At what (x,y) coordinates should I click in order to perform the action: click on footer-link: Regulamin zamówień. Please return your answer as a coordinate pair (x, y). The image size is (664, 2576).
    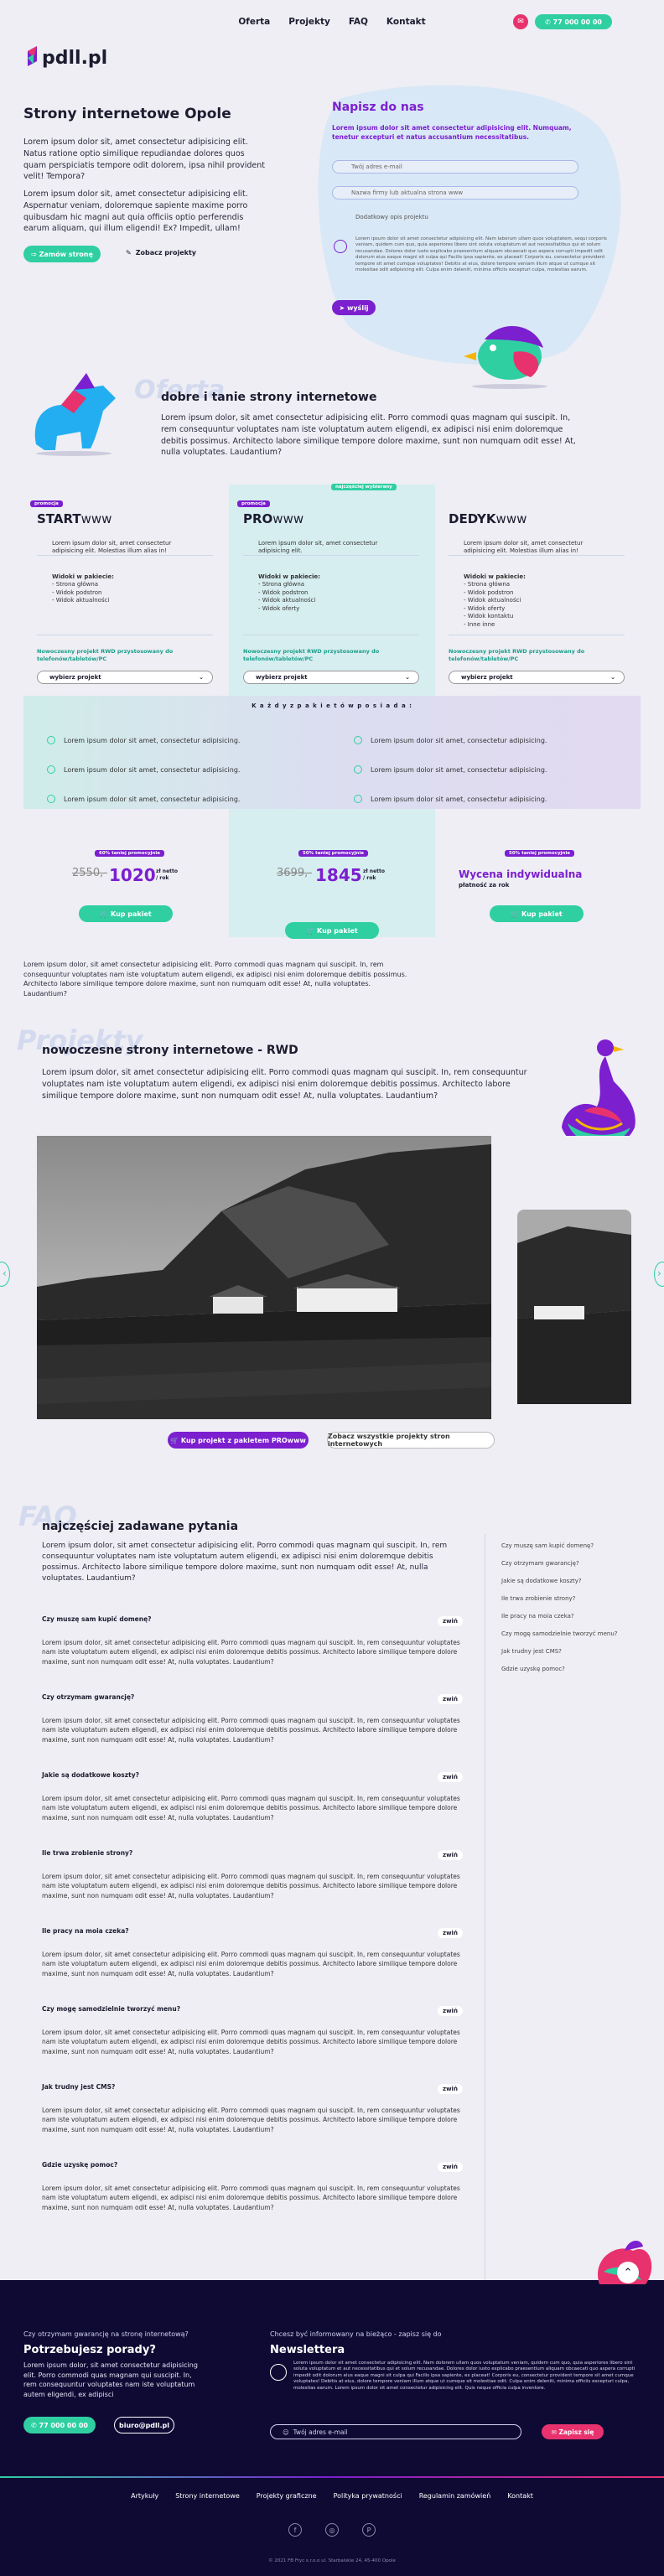
    Looking at the image, I should click on (455, 2496).